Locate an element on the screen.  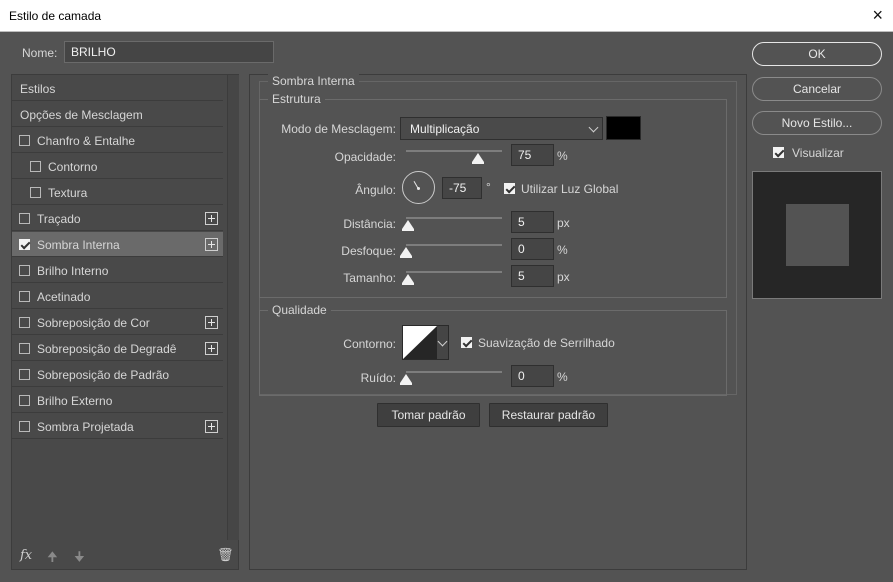
style-item: Acetinado is located at coordinates (117, 296).